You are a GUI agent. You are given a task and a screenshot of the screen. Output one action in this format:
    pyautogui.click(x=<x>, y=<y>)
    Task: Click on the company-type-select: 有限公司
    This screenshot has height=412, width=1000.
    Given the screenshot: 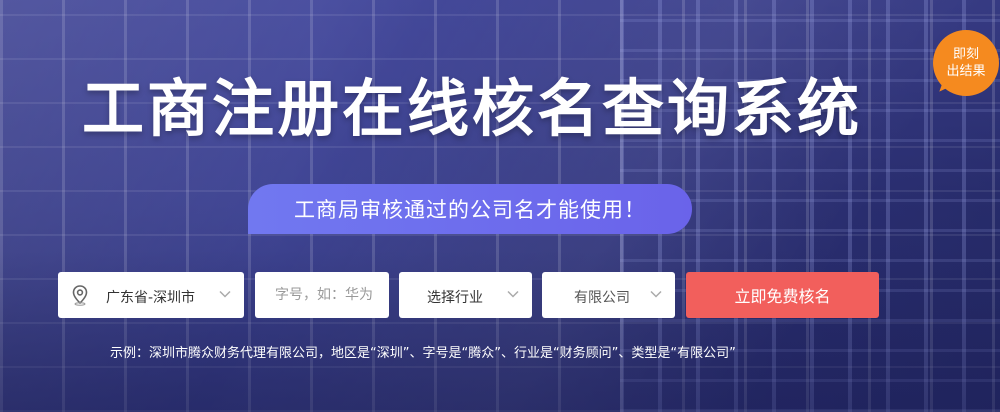 What is the action you would take?
    pyautogui.click(x=608, y=295)
    